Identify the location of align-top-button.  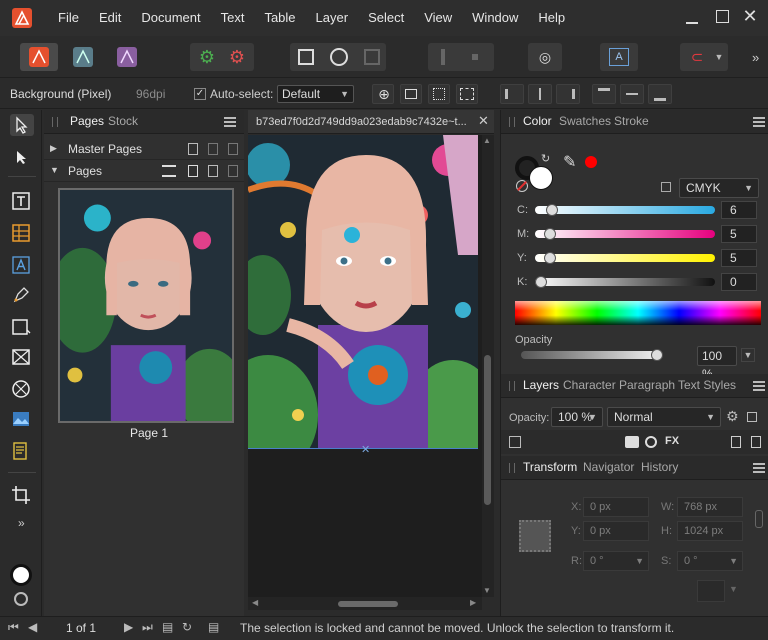
(604, 94).